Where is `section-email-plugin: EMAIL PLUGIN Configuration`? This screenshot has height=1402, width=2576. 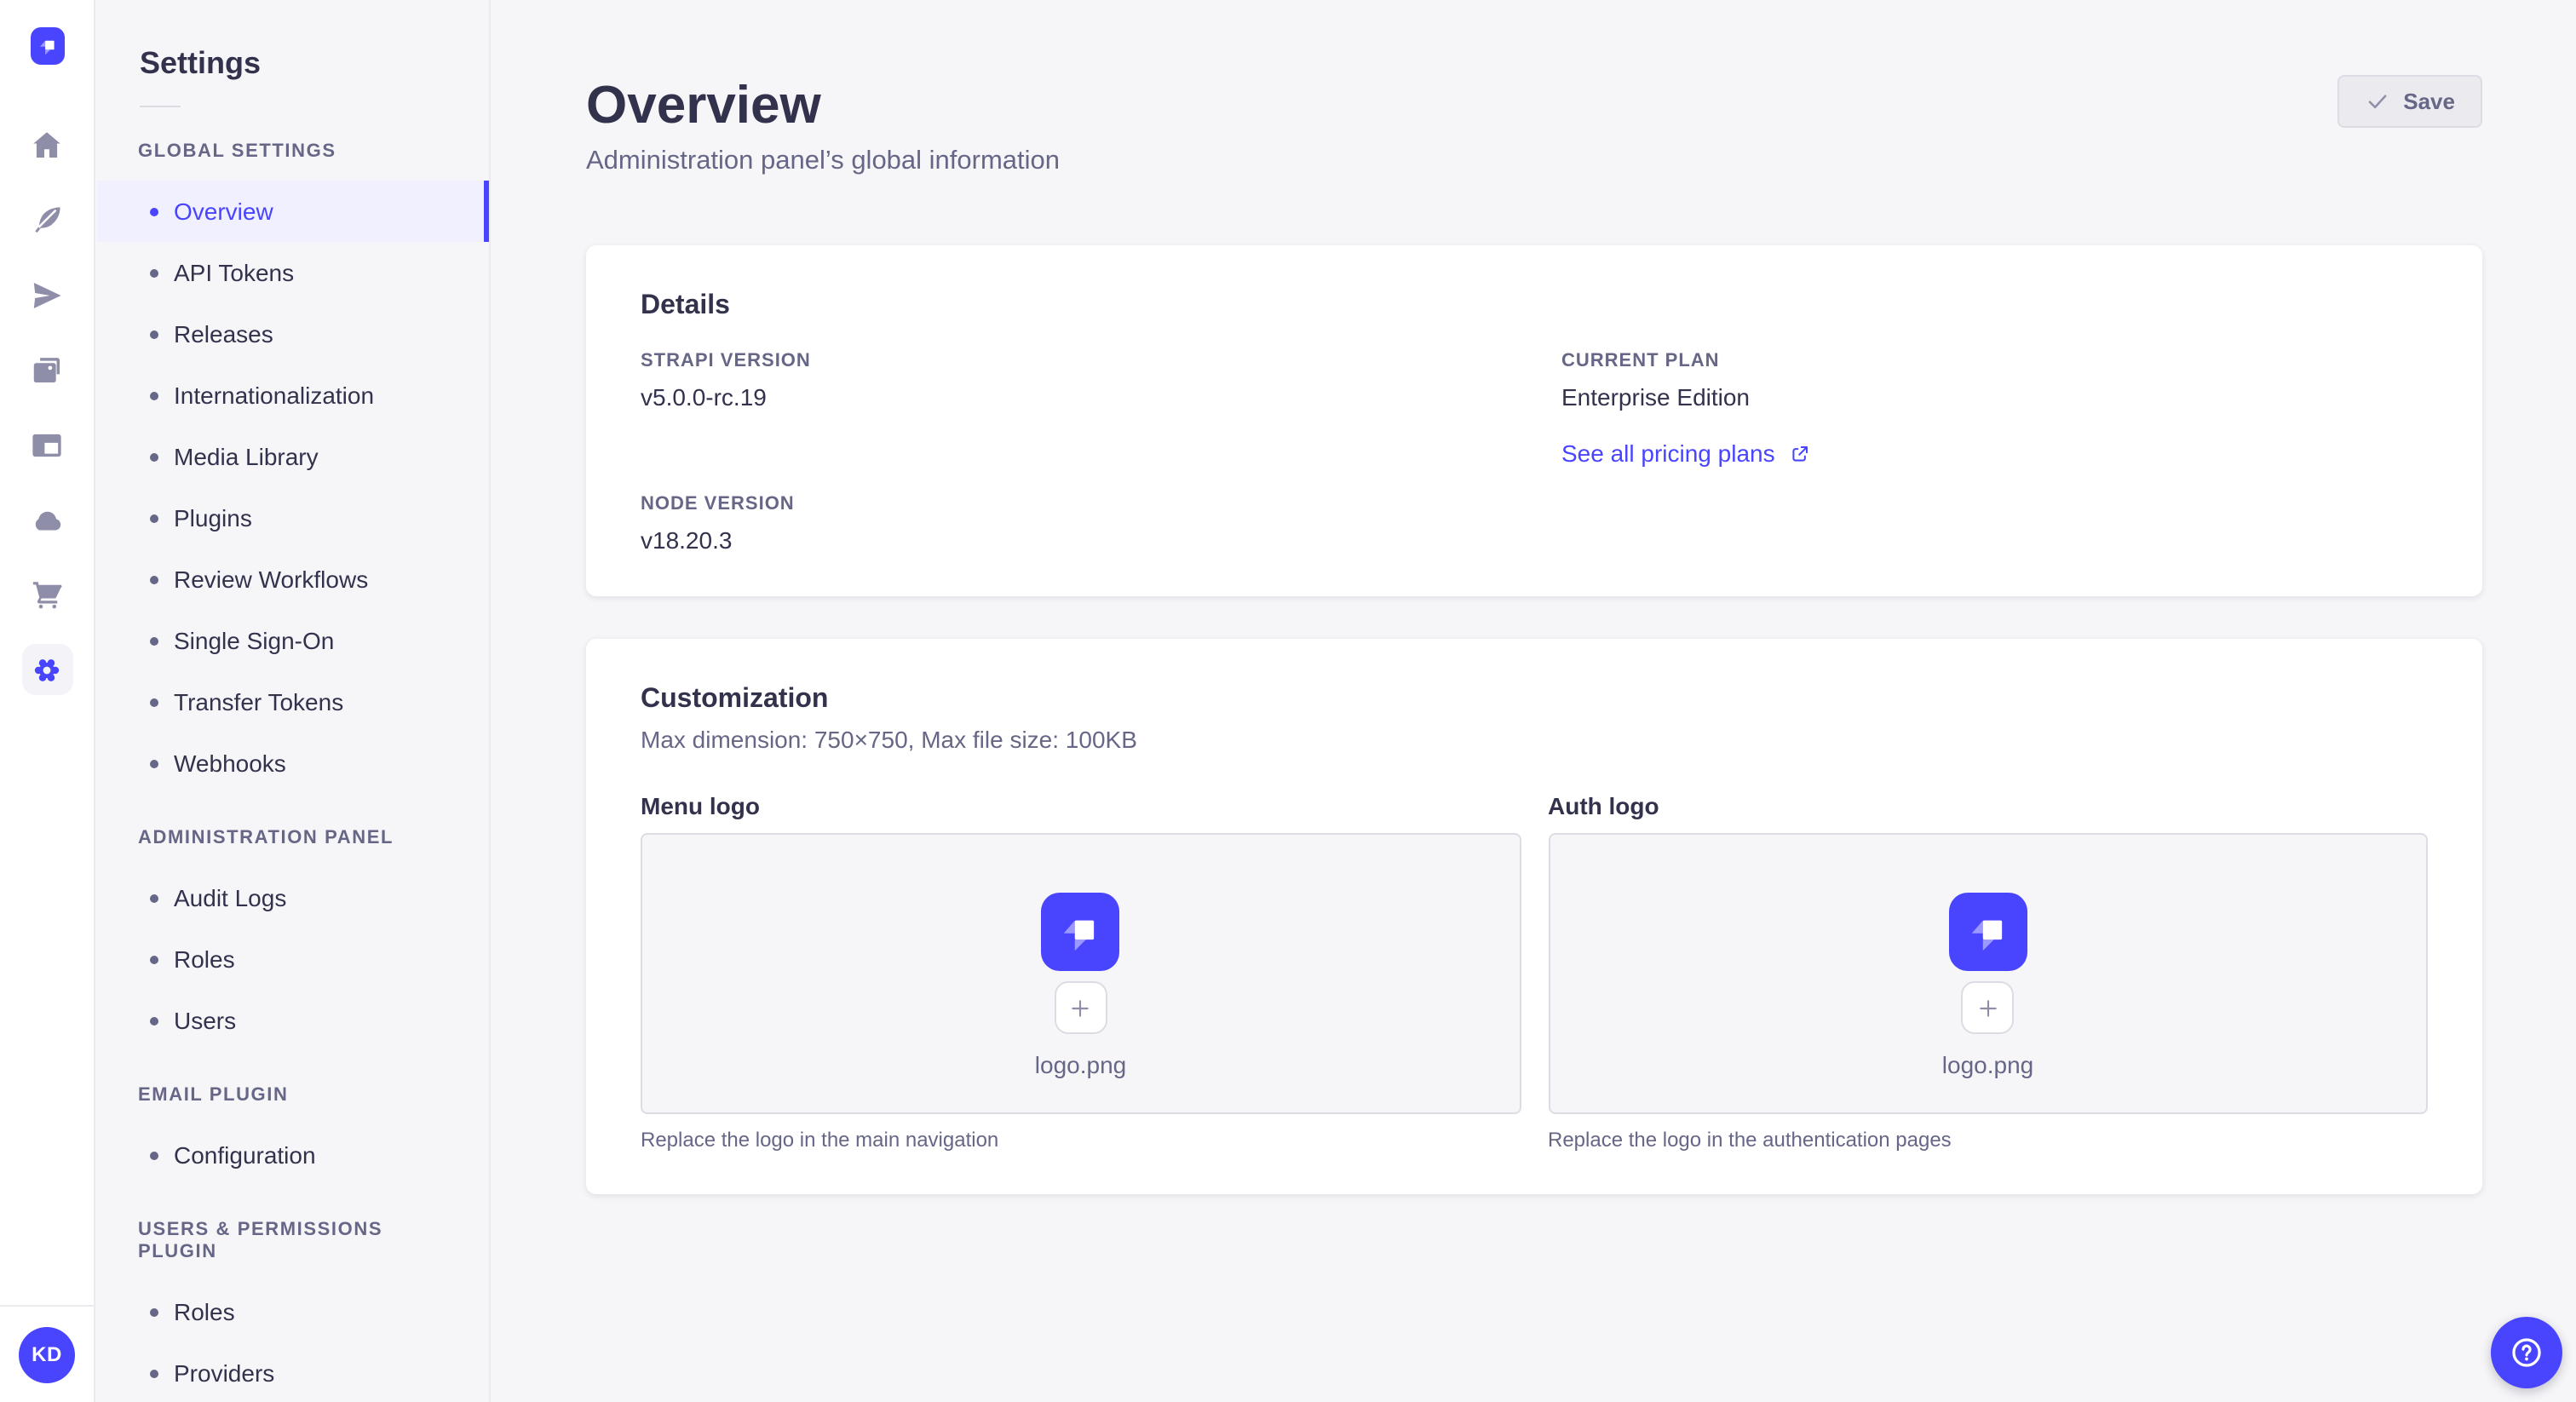 section-email-plugin: EMAIL PLUGIN Configuration is located at coordinates (293, 1135).